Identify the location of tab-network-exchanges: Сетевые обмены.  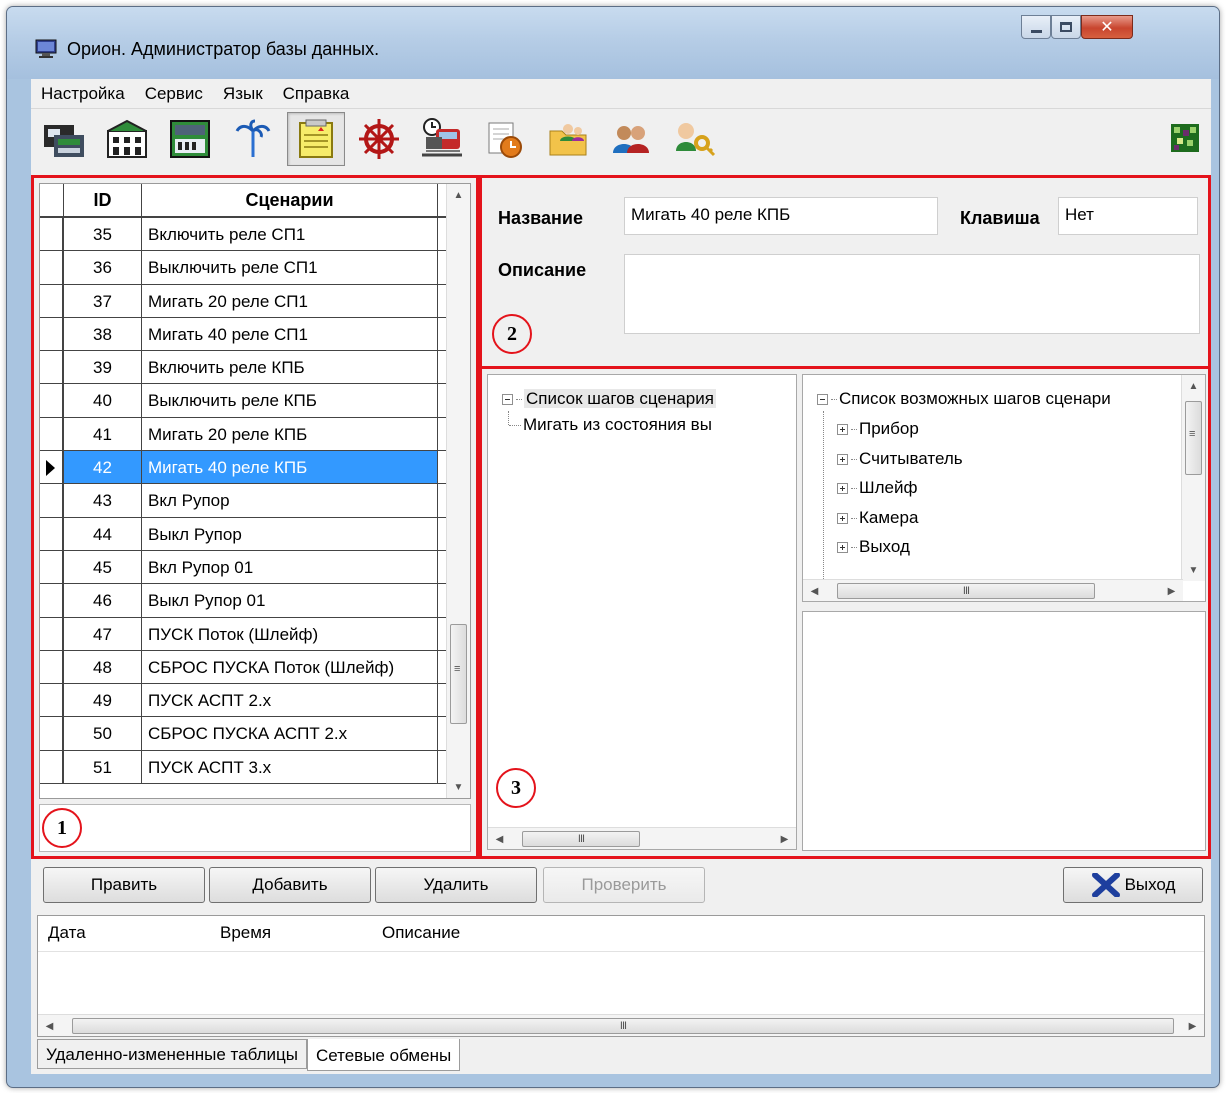
(383, 1055).